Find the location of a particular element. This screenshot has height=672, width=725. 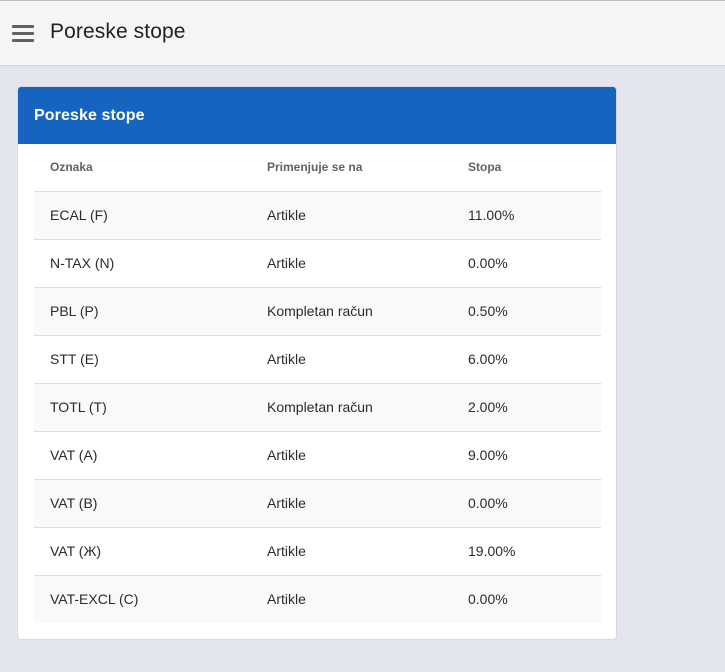

cell-rate: 0.50% is located at coordinates (526, 311).